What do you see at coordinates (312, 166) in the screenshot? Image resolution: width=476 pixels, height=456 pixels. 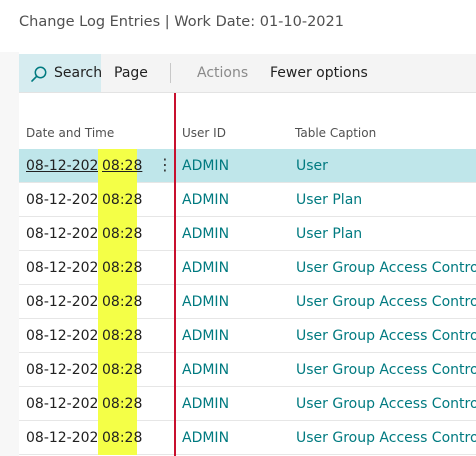 I see `table-caption-cell: User` at bounding box center [312, 166].